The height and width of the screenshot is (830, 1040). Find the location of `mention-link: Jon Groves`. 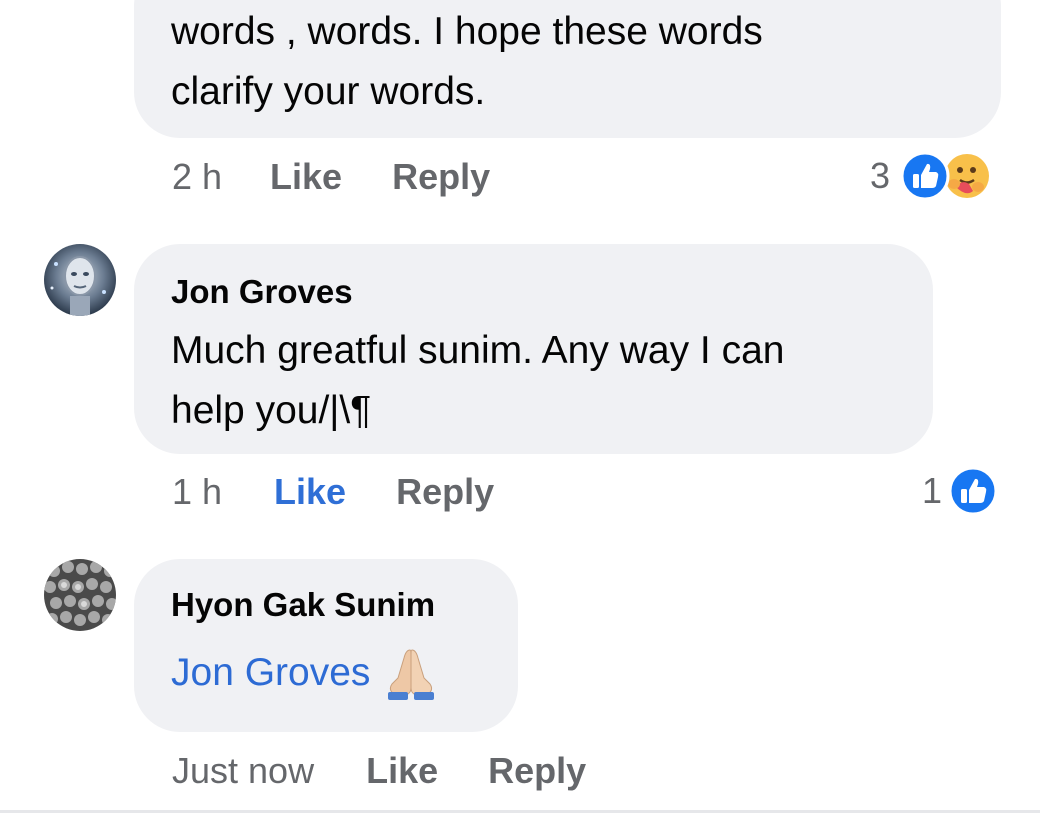

mention-link: Jon Groves is located at coordinates (270, 673).